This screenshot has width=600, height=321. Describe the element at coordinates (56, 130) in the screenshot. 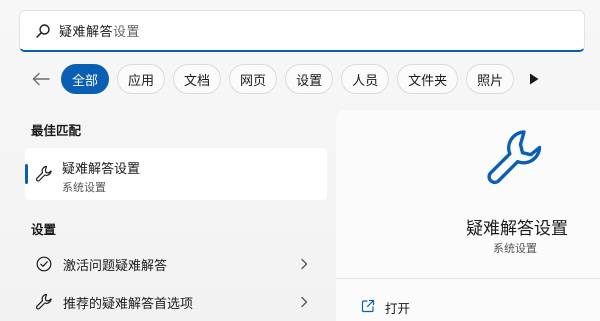

I see `best-match-heading: 最佳匹配` at that location.